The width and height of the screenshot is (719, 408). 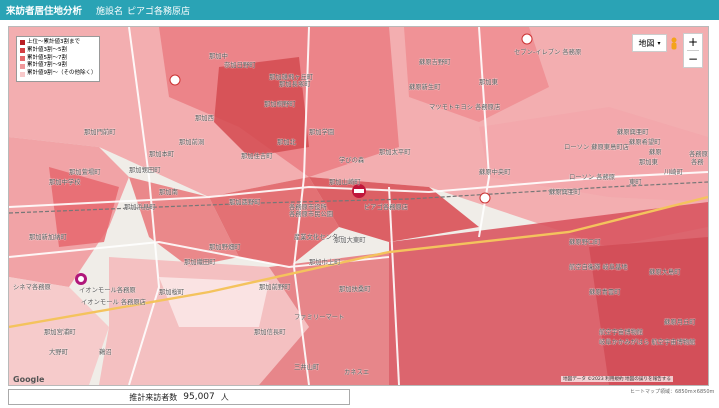 I want to click on mesh-note: ヒートマップ領域：6850m×6850m, so click(x=672, y=392).